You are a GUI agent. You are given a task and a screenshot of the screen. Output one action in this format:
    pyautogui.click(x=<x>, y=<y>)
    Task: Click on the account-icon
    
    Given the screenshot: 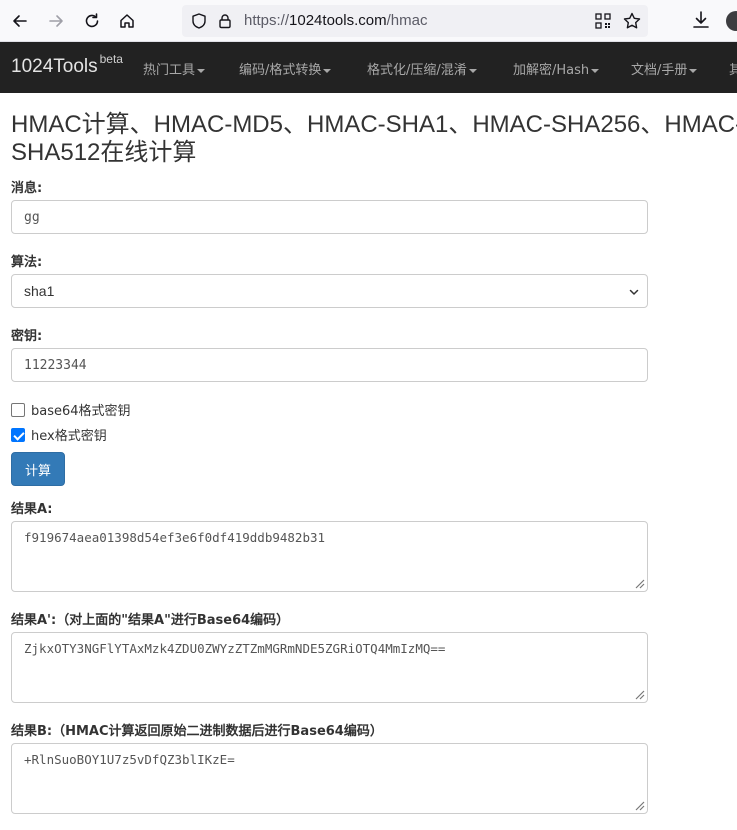 What is the action you would take?
    pyautogui.click(x=731, y=21)
    